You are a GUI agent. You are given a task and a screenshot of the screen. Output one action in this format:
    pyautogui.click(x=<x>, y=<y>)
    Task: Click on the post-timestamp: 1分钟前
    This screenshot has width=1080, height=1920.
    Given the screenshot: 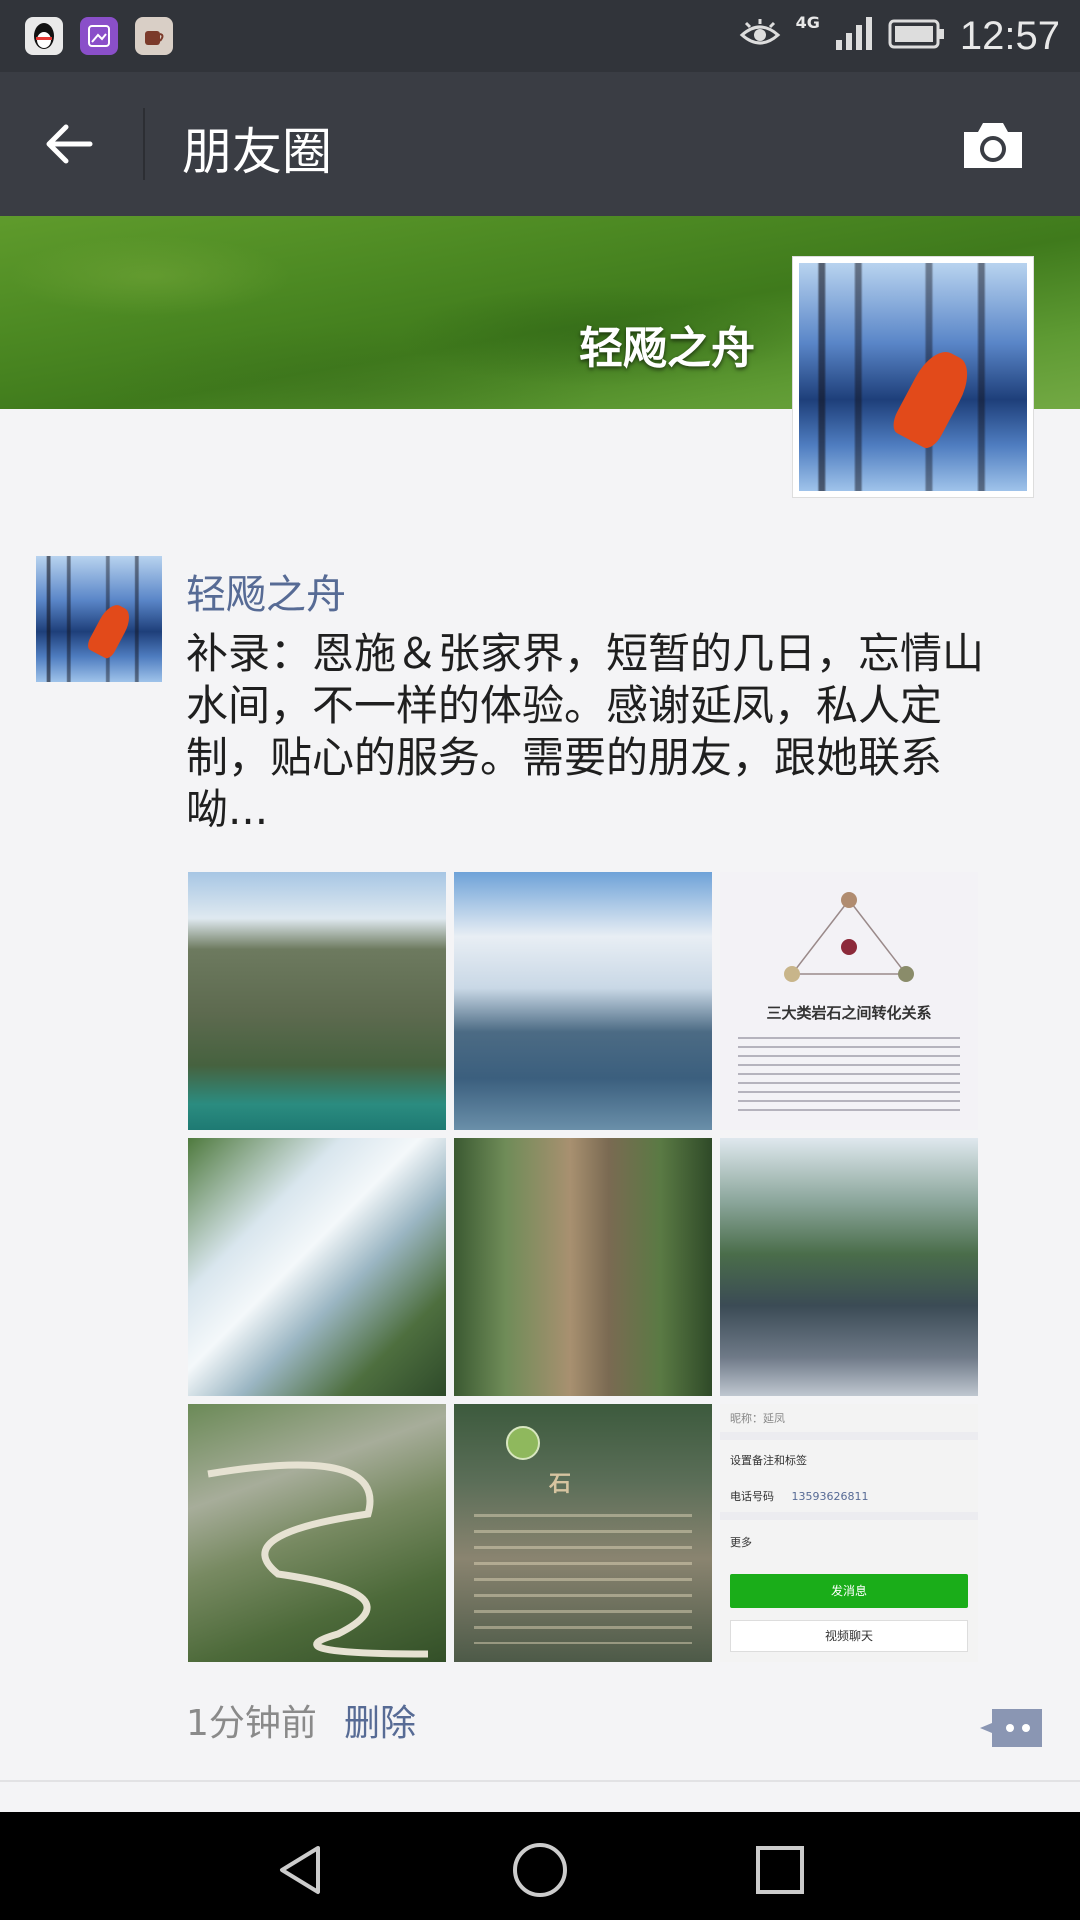 What is the action you would take?
    pyautogui.click(x=251, y=1723)
    